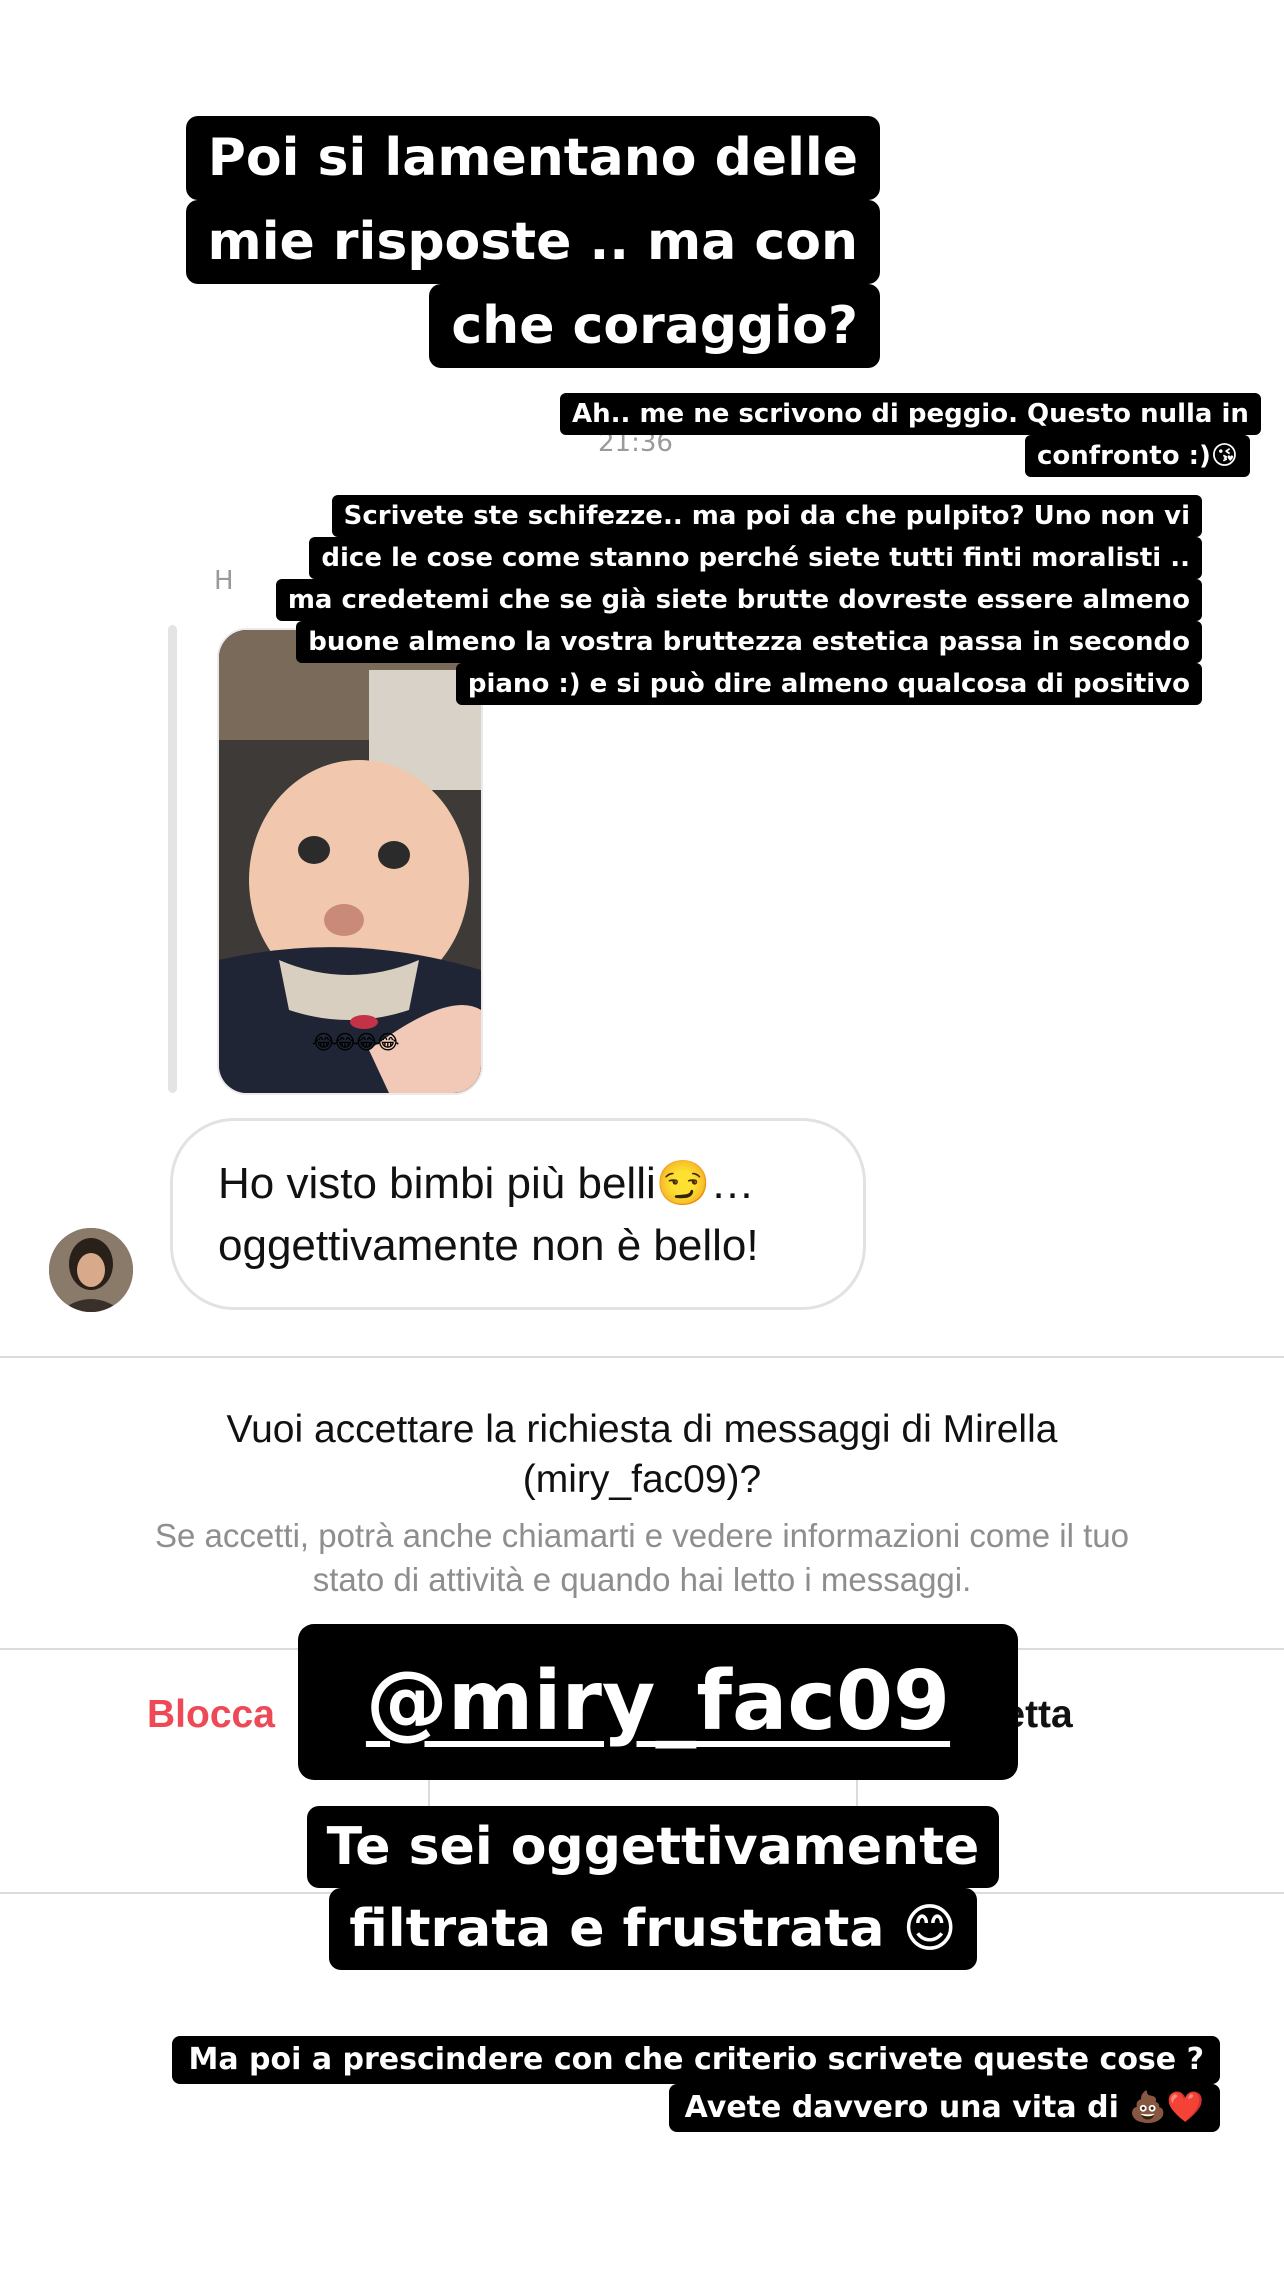 This screenshot has height=2282, width=1284. Describe the element at coordinates (653, 1847) in the screenshot. I see `overlay-line: Te sei oggettivamente` at that location.